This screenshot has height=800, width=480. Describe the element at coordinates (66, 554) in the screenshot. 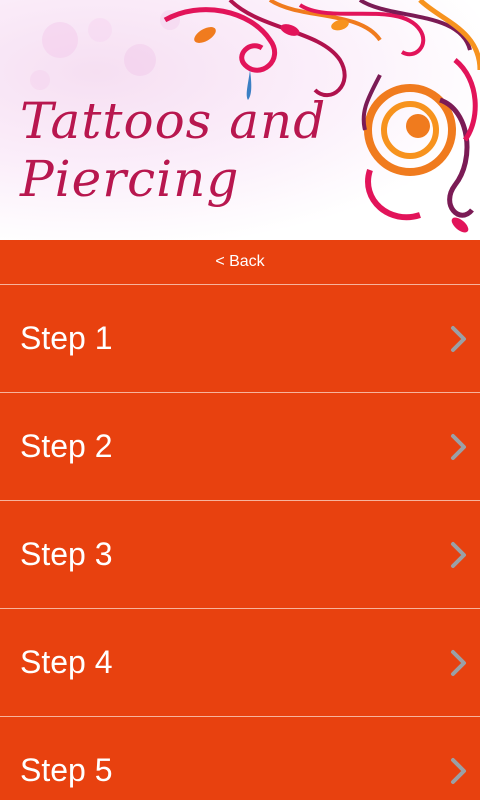

I see `step-label: Step 3` at that location.